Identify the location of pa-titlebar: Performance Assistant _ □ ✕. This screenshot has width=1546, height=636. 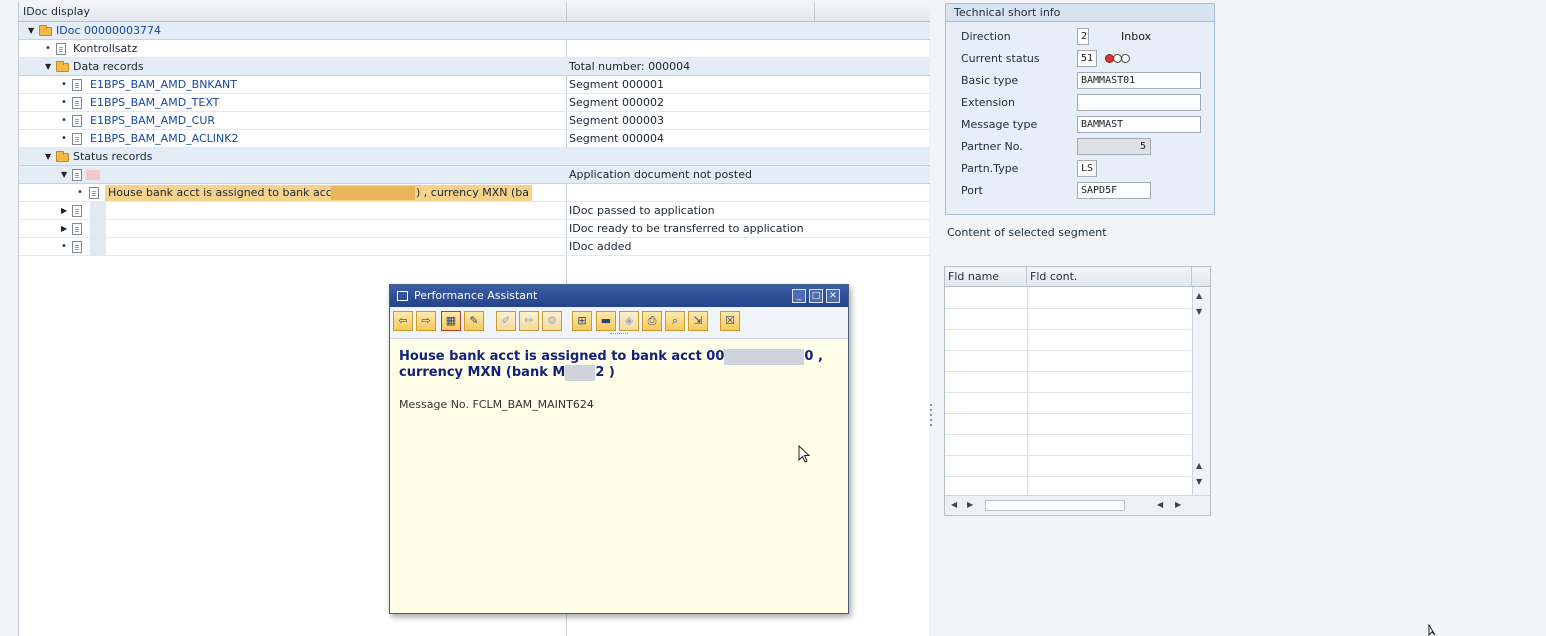
(619, 296).